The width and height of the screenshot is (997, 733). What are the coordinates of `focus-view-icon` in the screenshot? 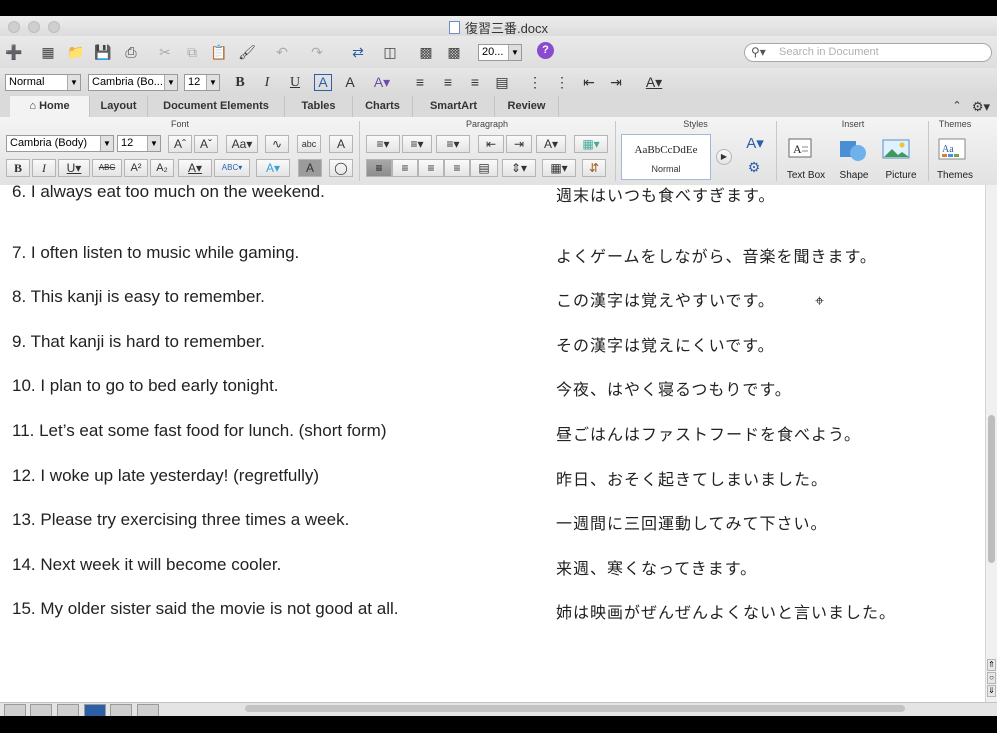 It's located at (148, 710).